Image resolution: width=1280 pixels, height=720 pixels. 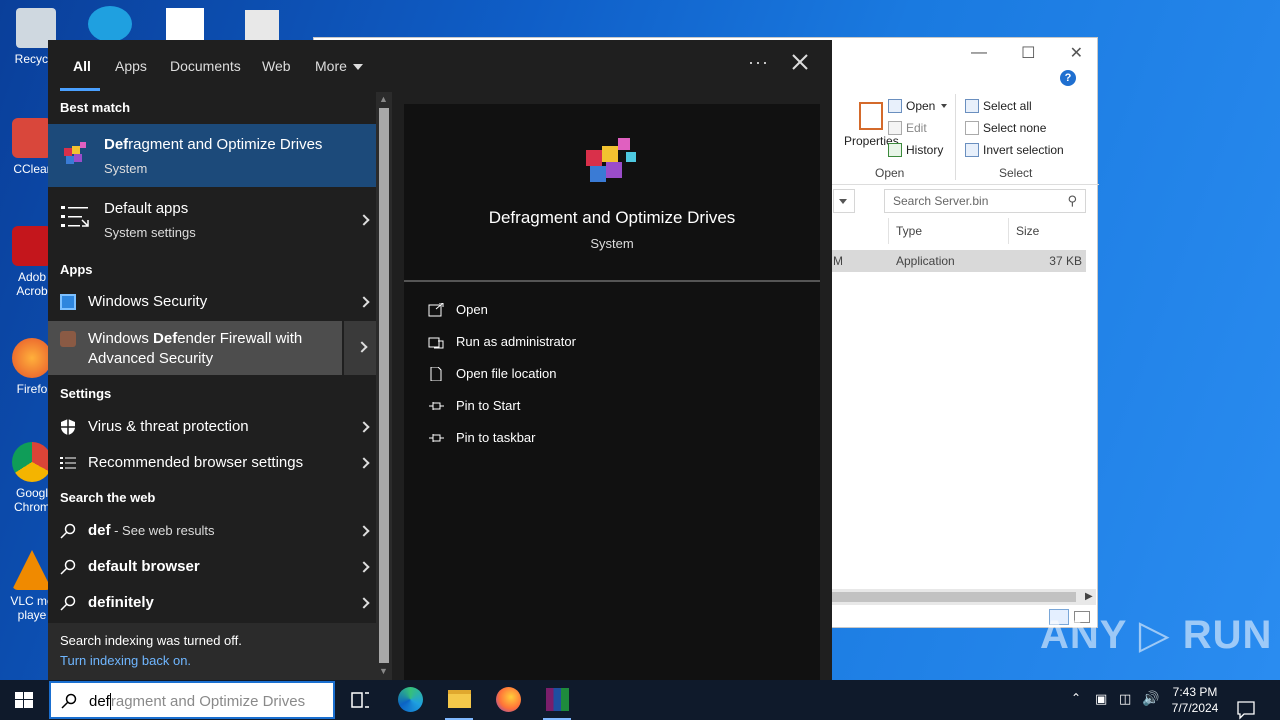 What do you see at coordinates (212, 531) in the screenshot?
I see `web-result-def: def - See web results` at bounding box center [212, 531].